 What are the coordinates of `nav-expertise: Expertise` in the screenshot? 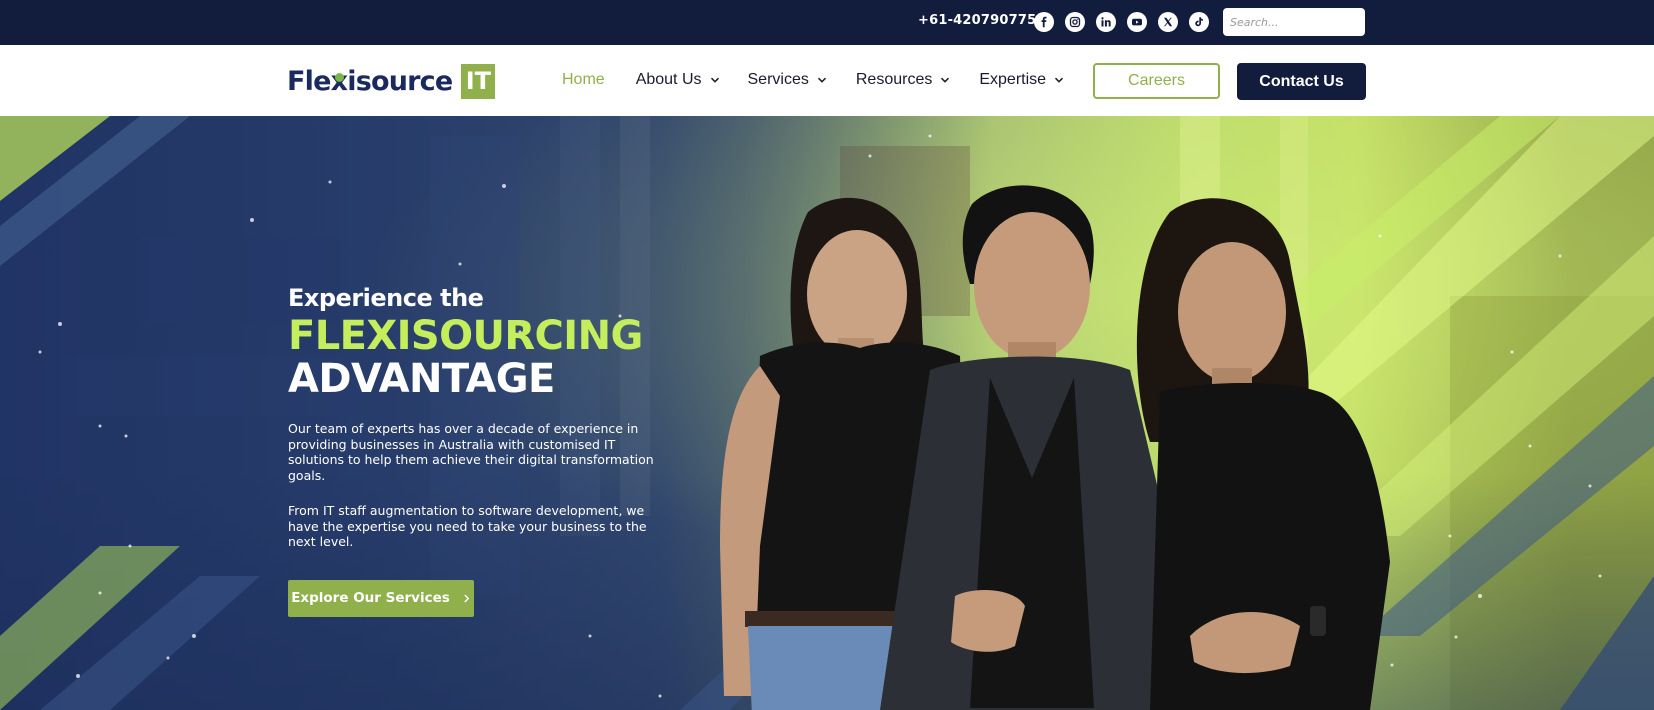 It's located at (1021, 80).